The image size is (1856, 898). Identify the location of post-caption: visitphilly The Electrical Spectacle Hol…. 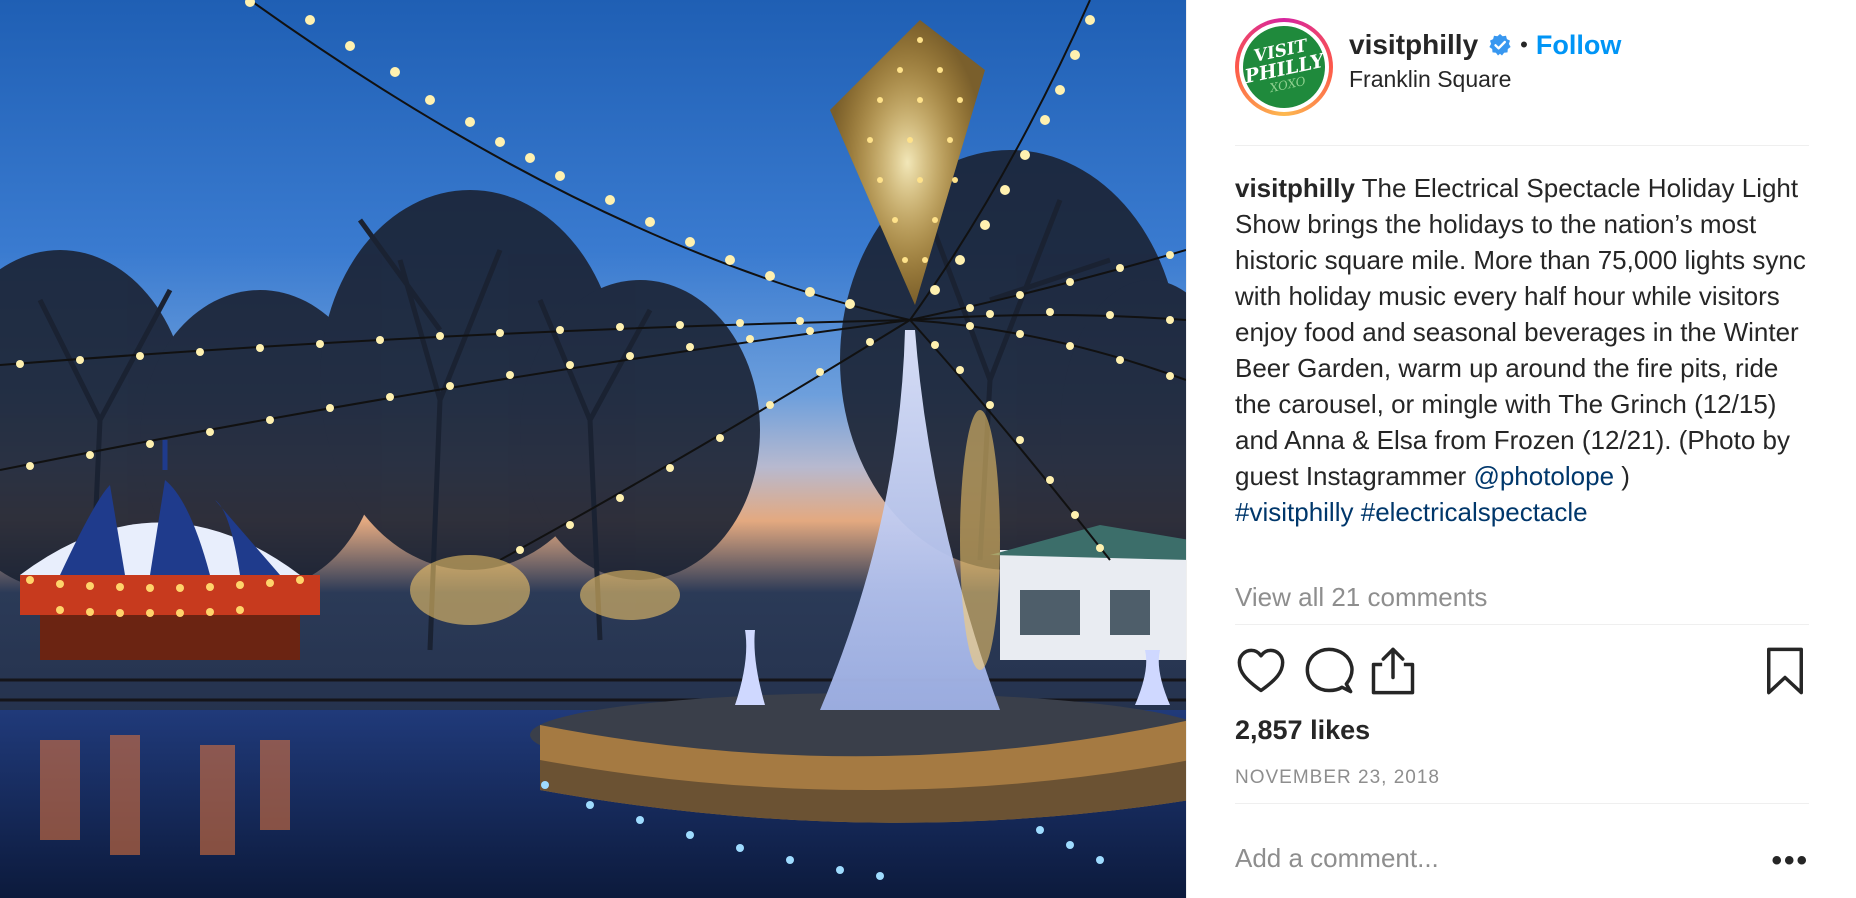
(1525, 350).